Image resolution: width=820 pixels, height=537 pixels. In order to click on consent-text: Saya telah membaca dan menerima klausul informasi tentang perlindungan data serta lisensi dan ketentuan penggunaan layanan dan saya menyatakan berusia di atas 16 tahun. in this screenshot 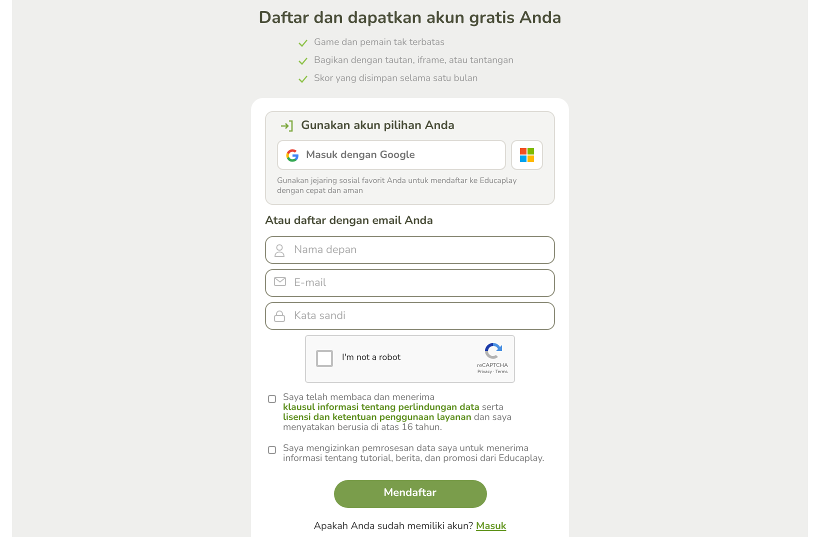, I will do `click(398, 412)`.